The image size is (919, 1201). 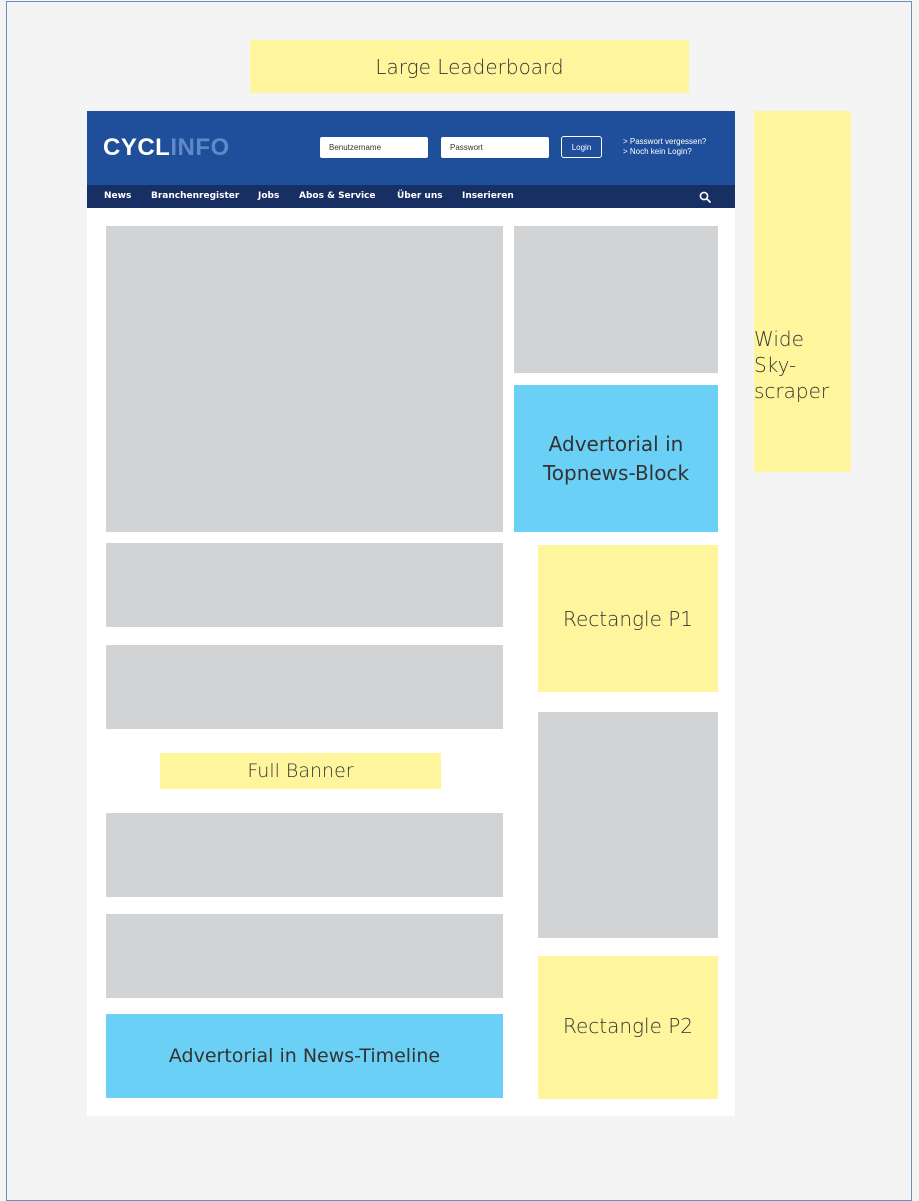 What do you see at coordinates (616, 443) in the screenshot?
I see `advertorial-topnews-label-line1: Advertorial in` at bounding box center [616, 443].